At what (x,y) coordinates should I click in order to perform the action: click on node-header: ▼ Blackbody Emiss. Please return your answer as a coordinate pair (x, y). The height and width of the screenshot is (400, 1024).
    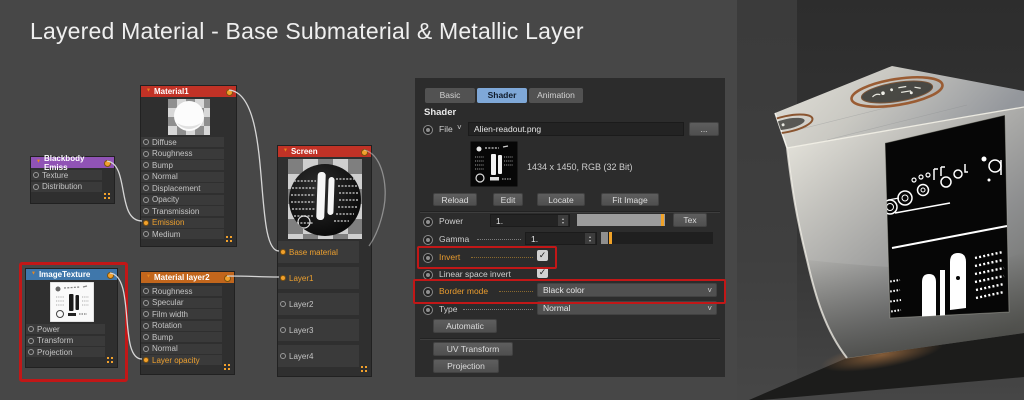
    Looking at the image, I should click on (72, 163).